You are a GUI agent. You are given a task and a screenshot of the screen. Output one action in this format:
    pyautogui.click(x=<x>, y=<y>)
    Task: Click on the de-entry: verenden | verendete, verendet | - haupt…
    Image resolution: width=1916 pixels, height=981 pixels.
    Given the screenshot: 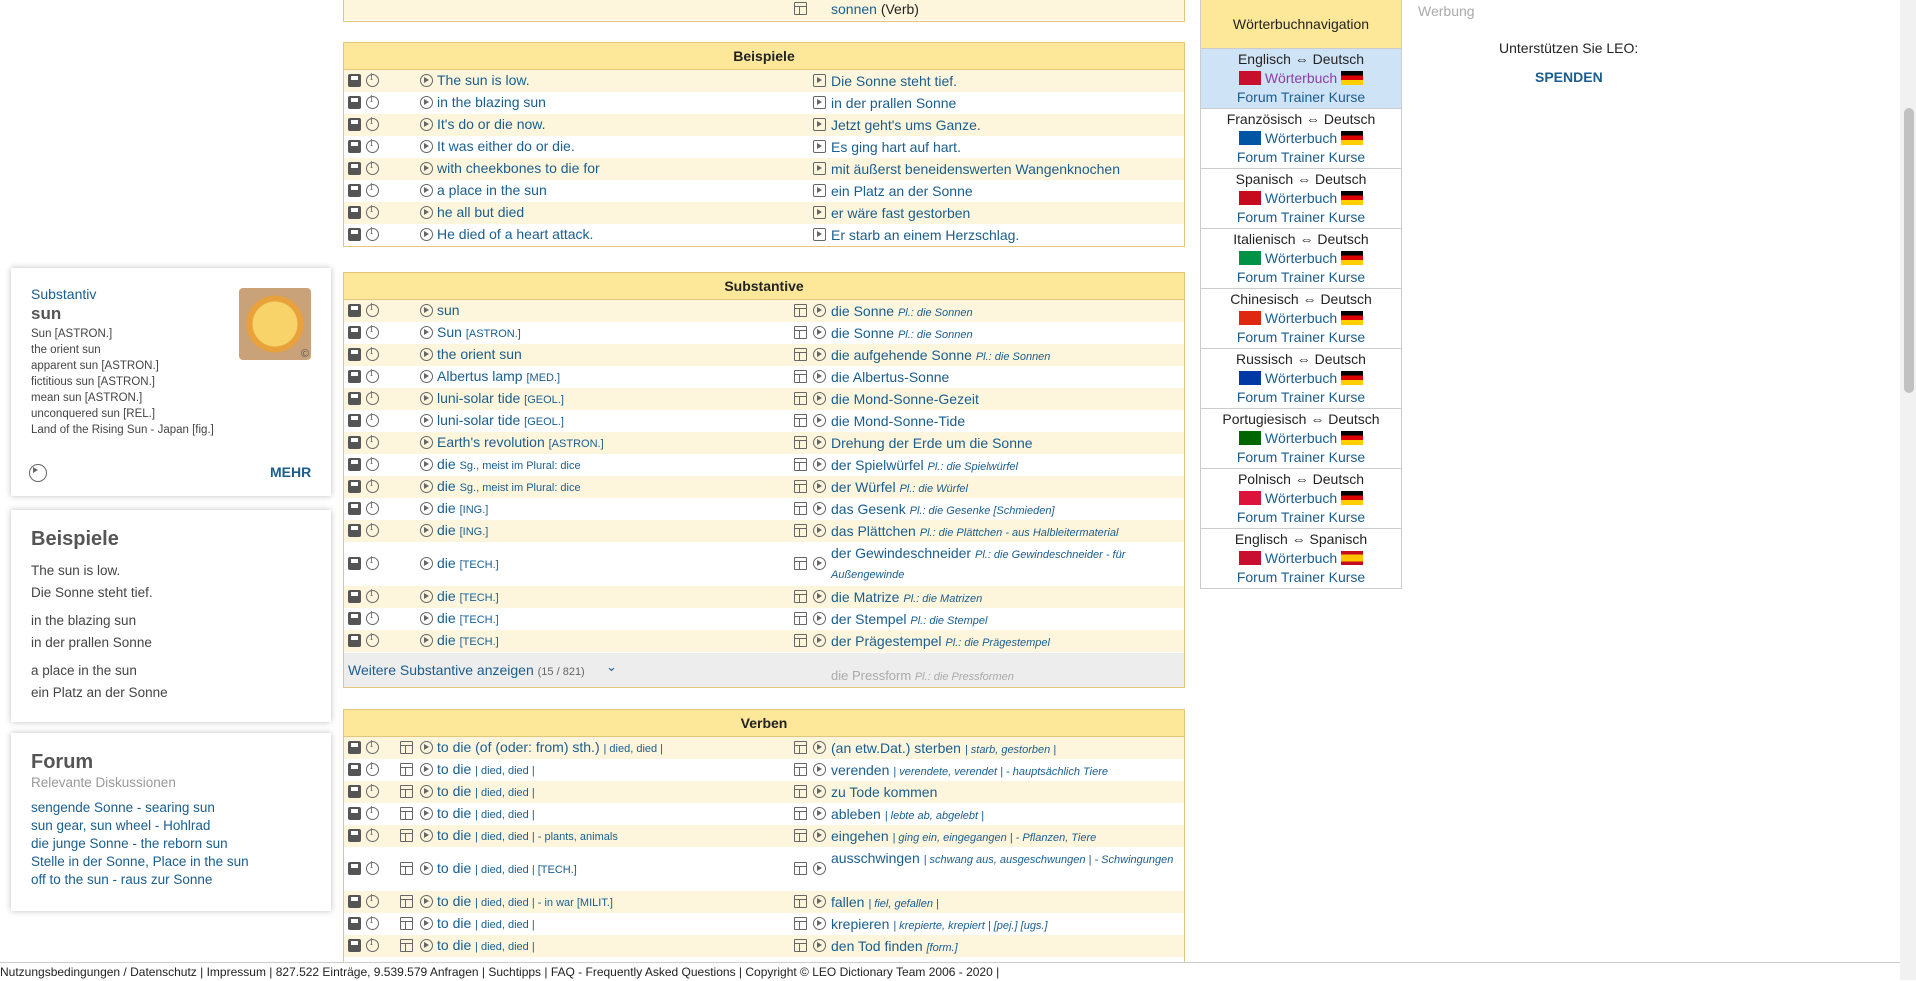 What is the action you would take?
    pyautogui.click(x=969, y=771)
    